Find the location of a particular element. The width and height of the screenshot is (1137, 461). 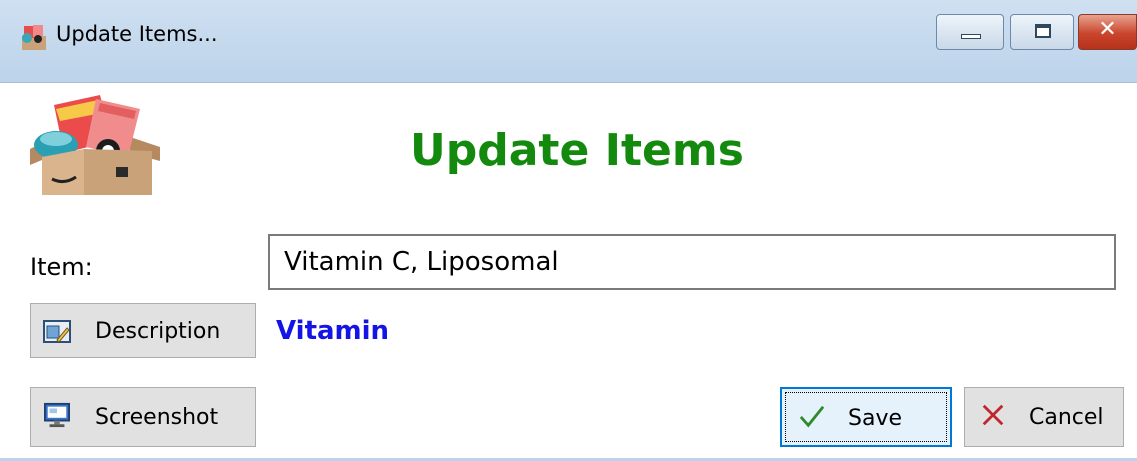

save-button: Save is located at coordinates (866, 417).